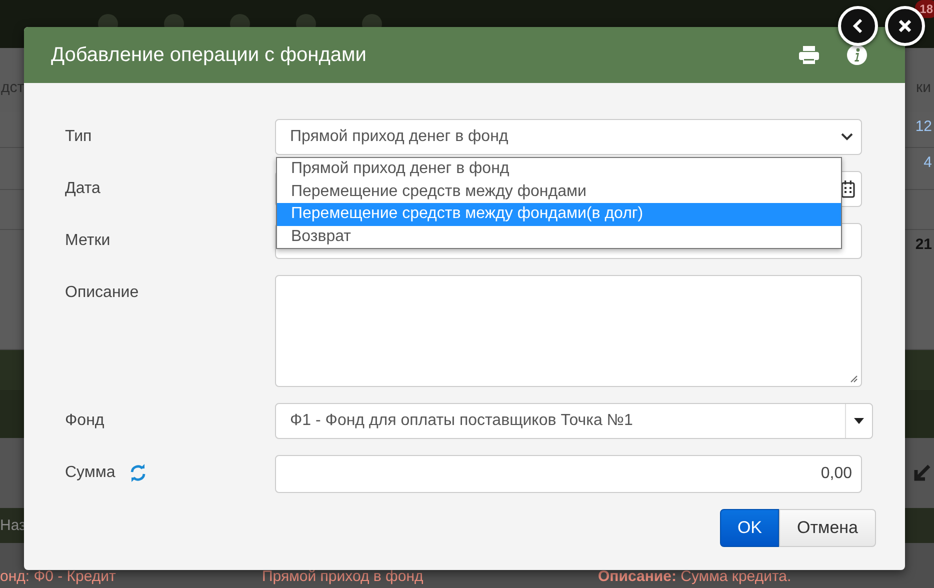 The image size is (934, 588). What do you see at coordinates (905, 26) in the screenshot?
I see `close-icon` at bounding box center [905, 26].